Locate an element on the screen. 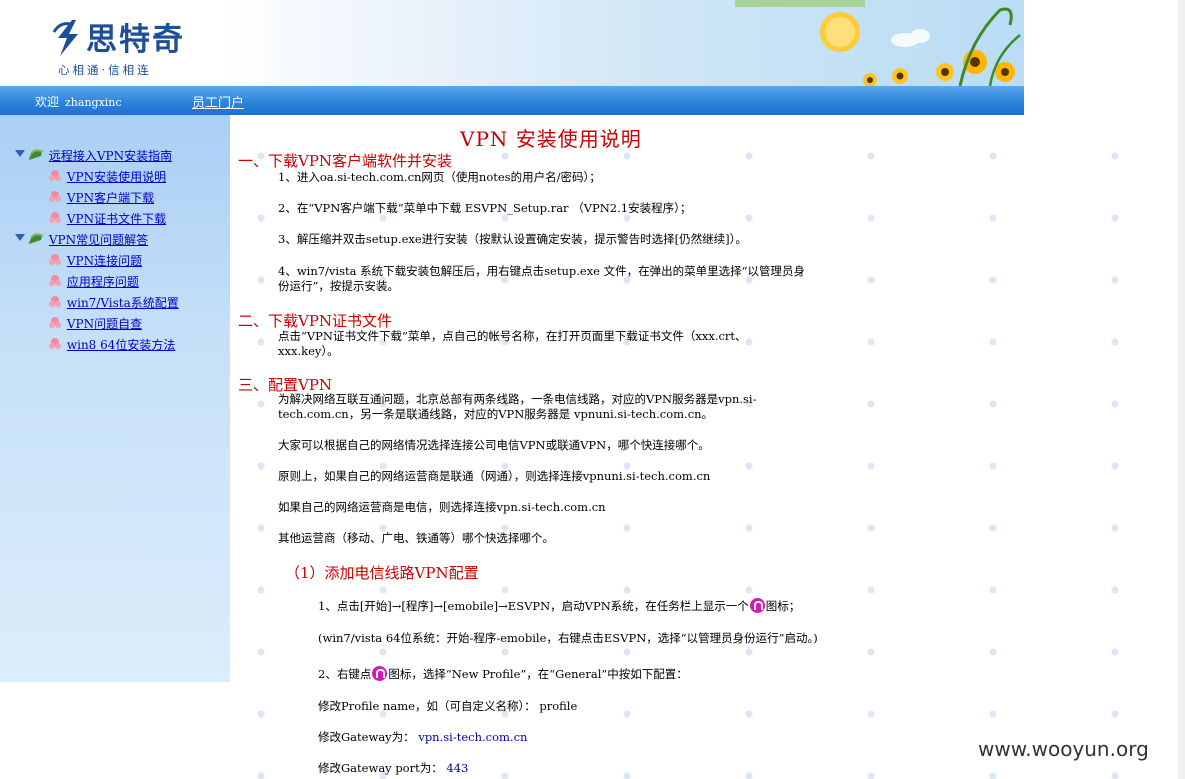 The image size is (1185, 779). welcome-label: 欢迎 is located at coordinates (47, 102).